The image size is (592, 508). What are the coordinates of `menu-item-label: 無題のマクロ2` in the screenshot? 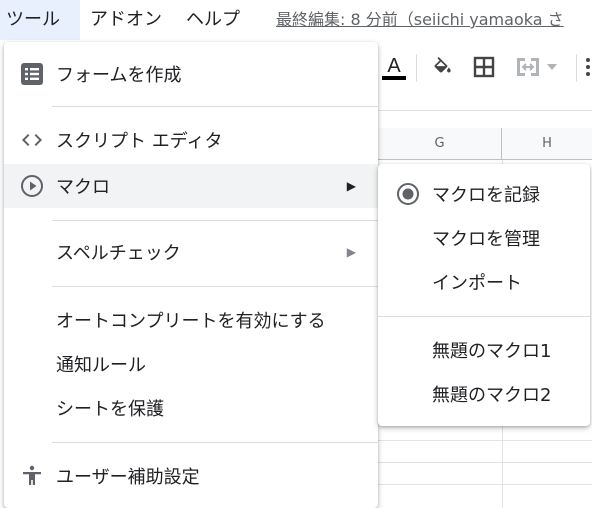 It's located at (492, 395).